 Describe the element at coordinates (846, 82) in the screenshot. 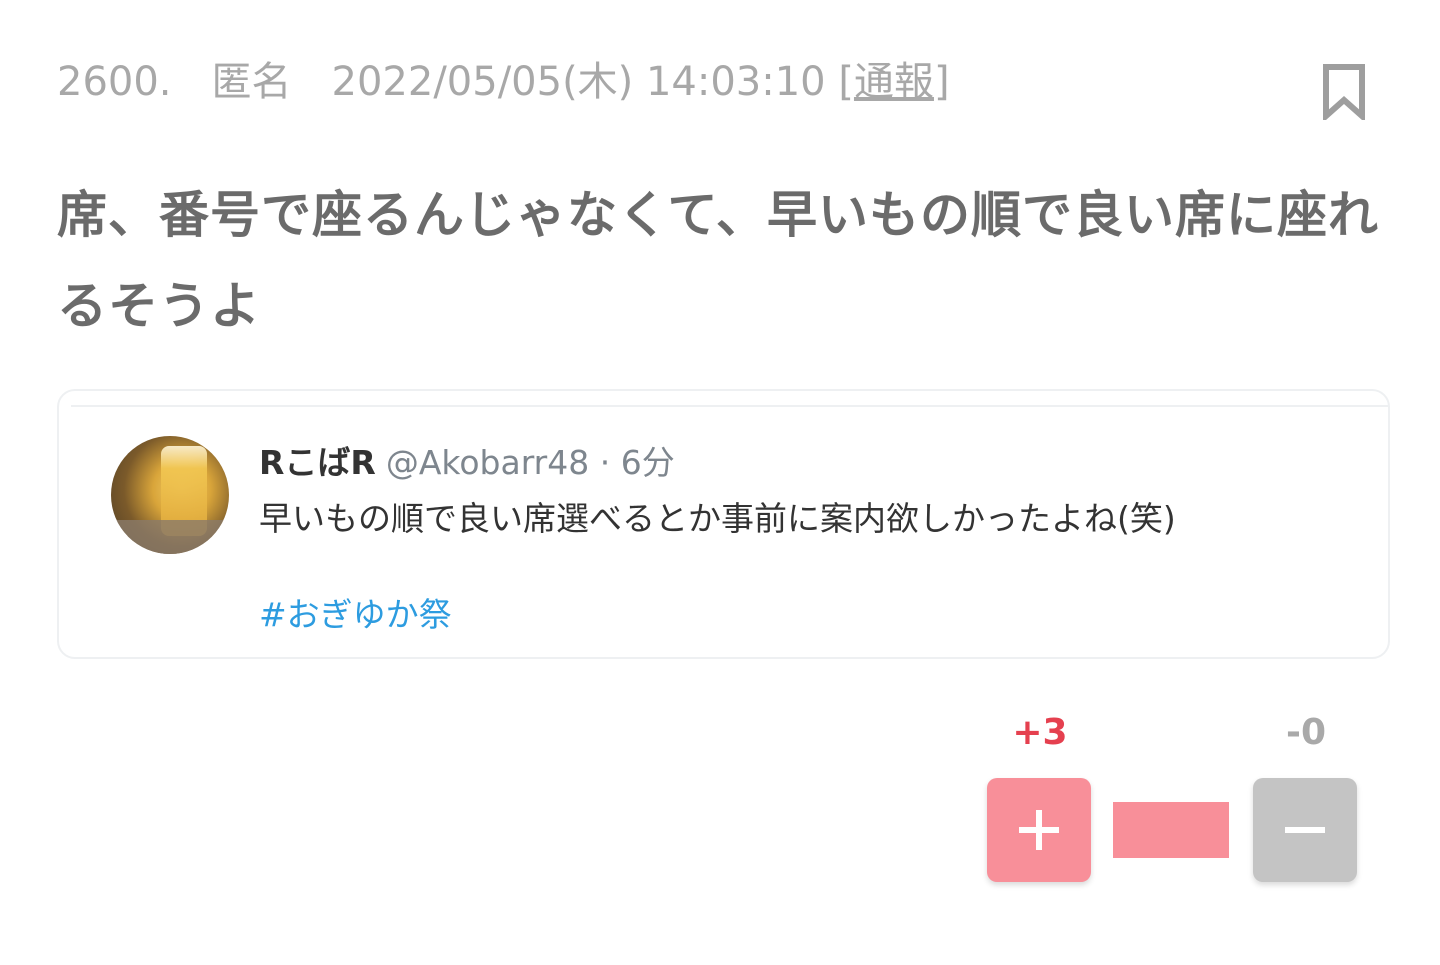

I see `report-bracket-open: [` at that location.